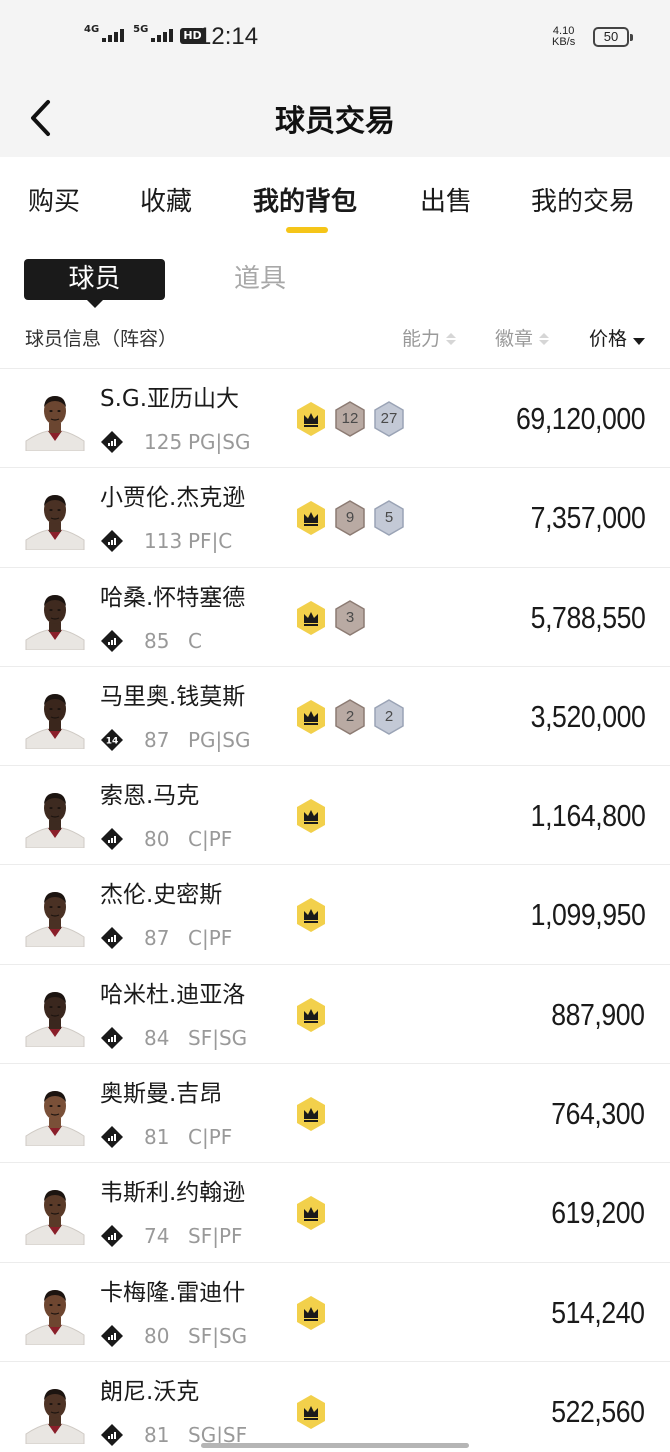  I want to click on column-price-sort: 价格, so click(617, 339).